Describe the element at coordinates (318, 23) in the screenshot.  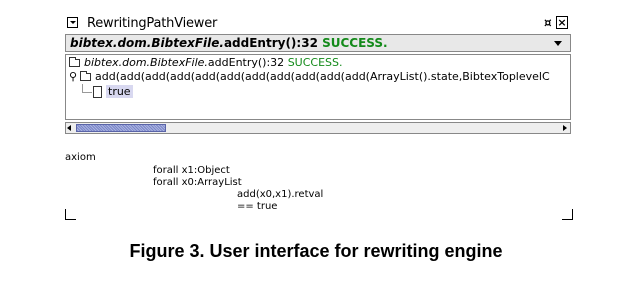
I see `title-bar: RewritingPathViewer ¤ ×` at that location.